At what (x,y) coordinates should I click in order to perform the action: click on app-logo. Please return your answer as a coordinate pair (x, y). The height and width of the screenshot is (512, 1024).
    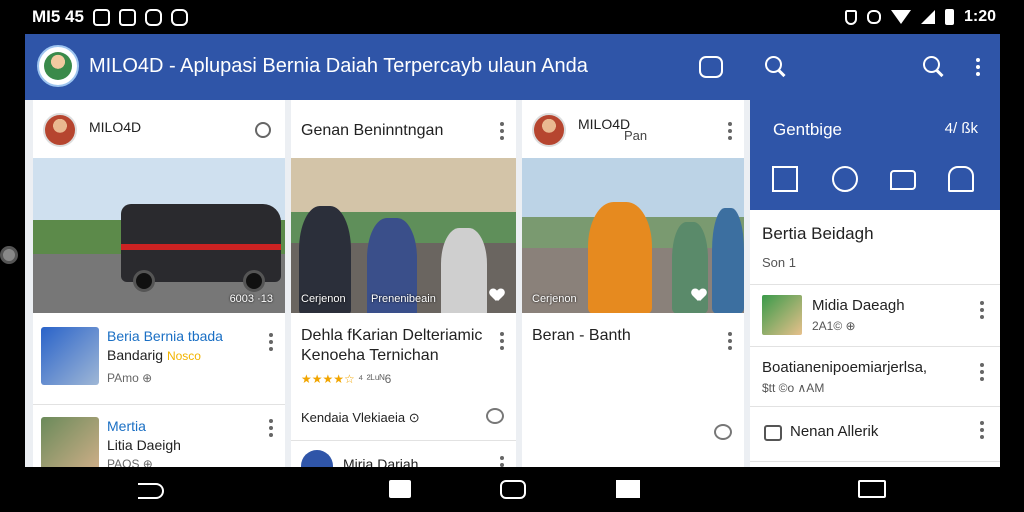
    Looking at the image, I should click on (58, 66).